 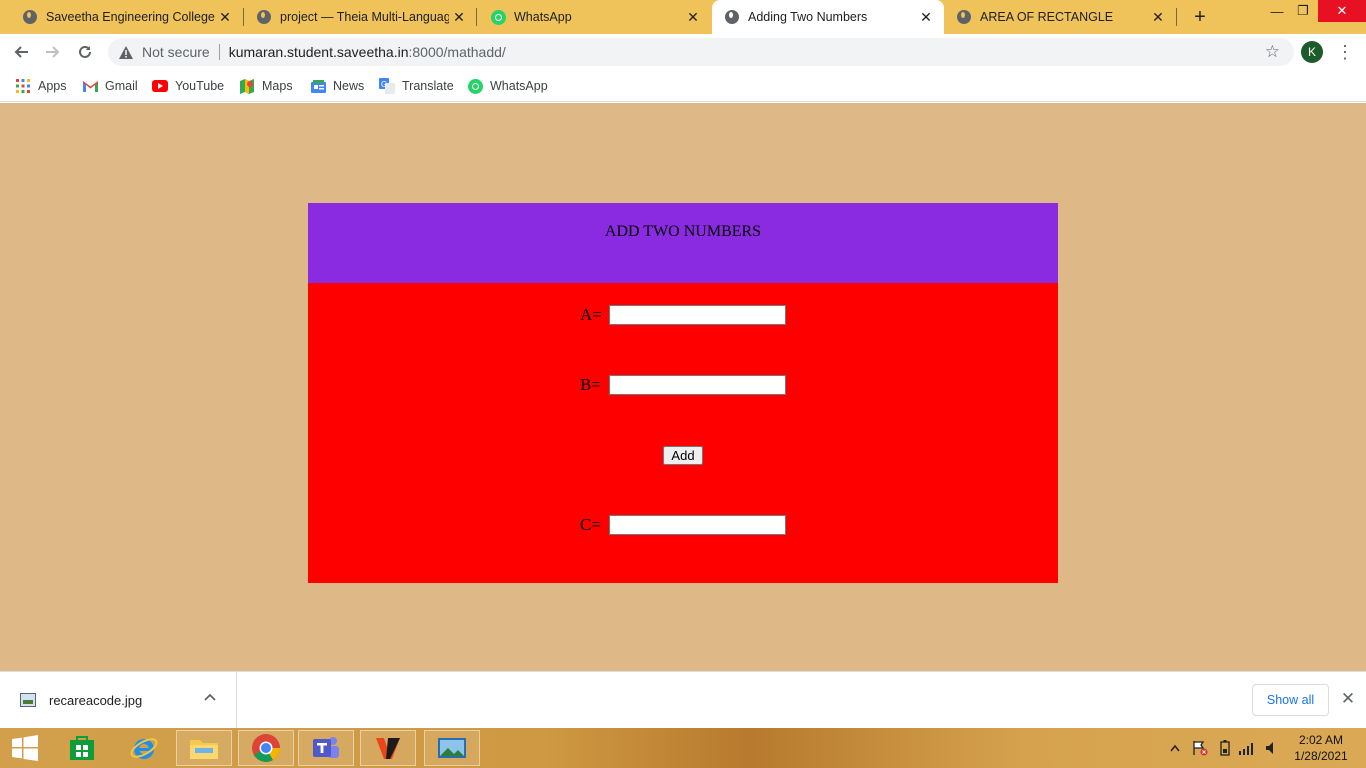 I want to click on app-v-icon, so click(x=388, y=748).